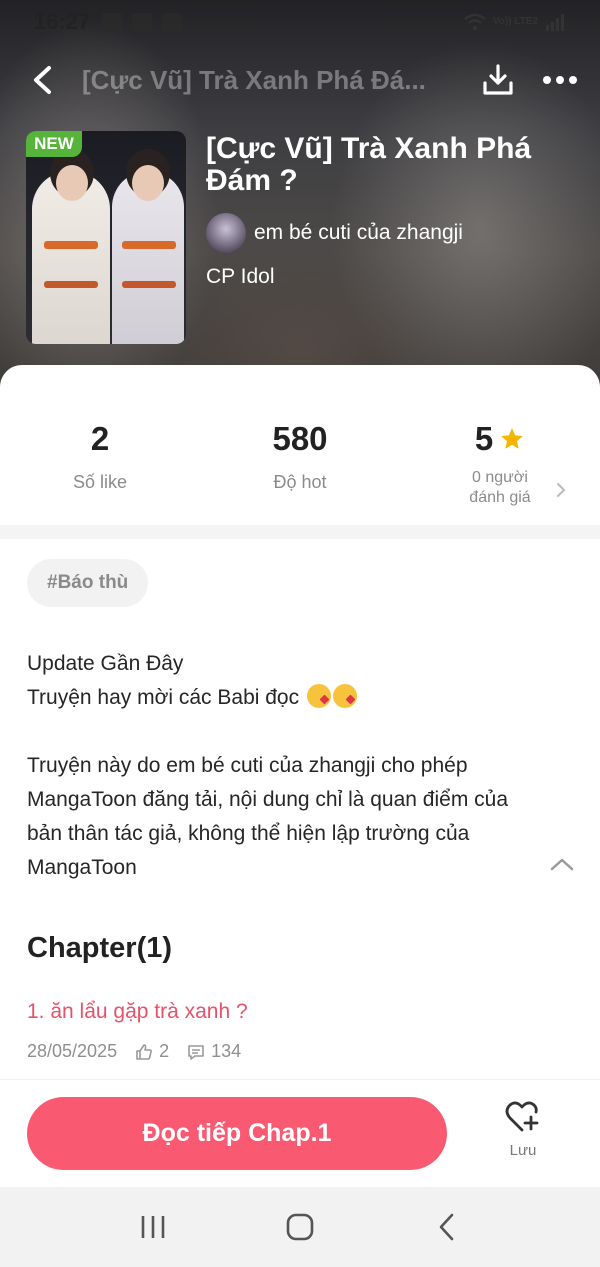 This screenshot has width=600, height=1267. What do you see at coordinates (62, 21) in the screenshot?
I see `status-time: 16:27` at bounding box center [62, 21].